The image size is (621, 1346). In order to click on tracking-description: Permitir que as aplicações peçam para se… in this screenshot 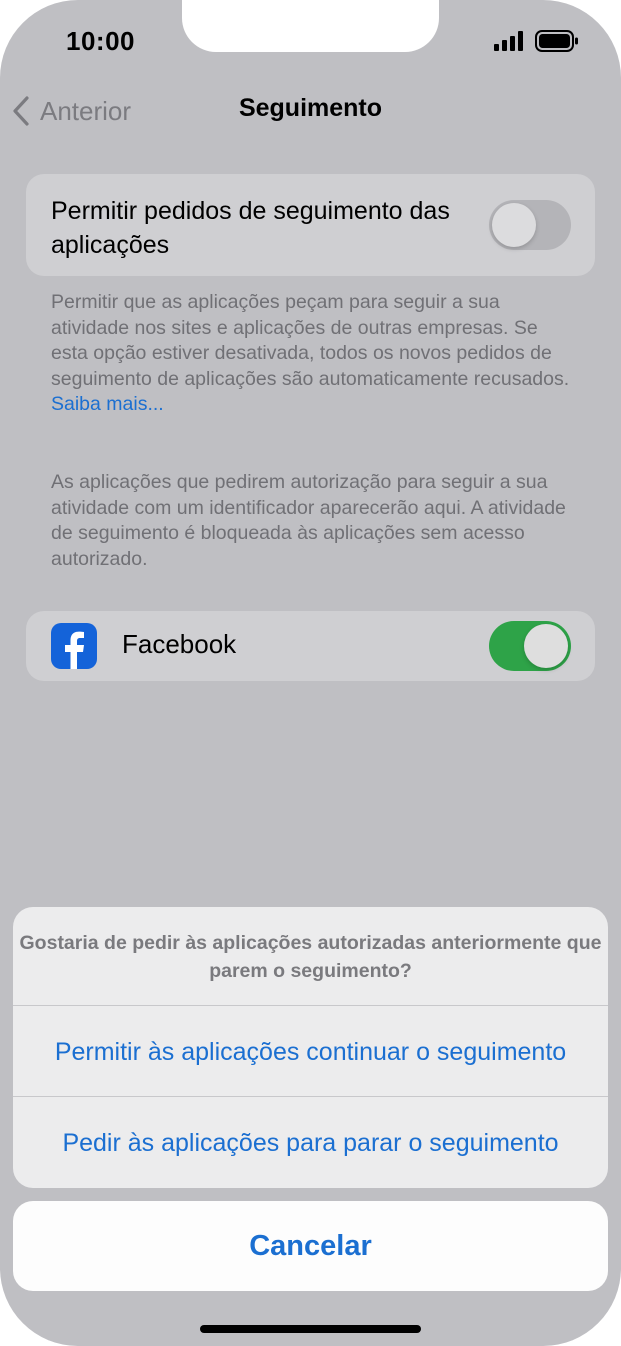, I will do `click(313, 354)`.